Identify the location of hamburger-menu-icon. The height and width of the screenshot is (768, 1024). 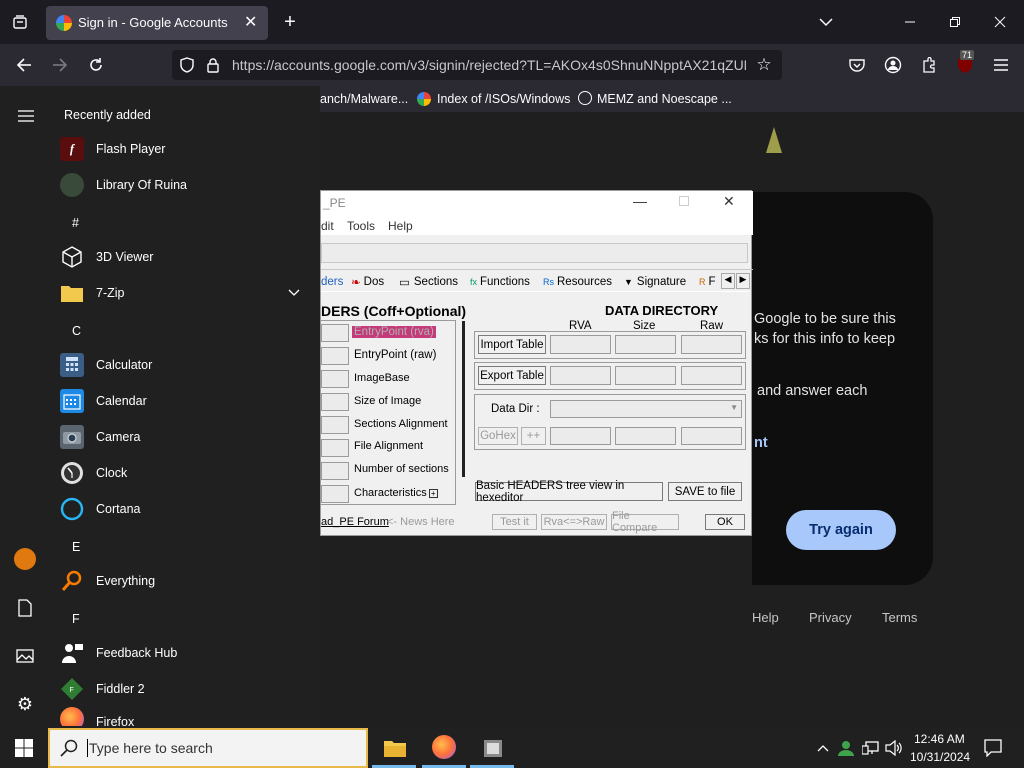
(1001, 65).